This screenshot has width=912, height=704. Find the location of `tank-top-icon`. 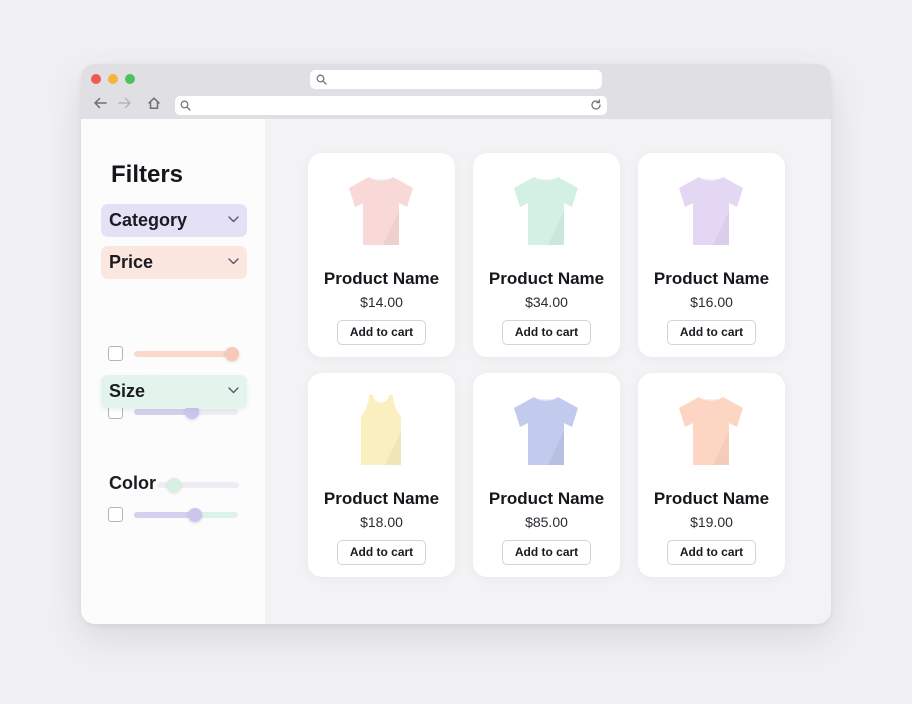

tank-top-icon is located at coordinates (381, 430).